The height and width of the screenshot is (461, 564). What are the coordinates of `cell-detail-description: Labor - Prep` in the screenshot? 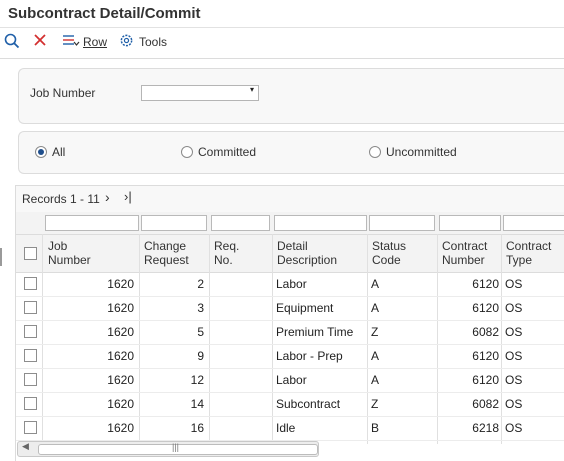 It's located at (309, 356).